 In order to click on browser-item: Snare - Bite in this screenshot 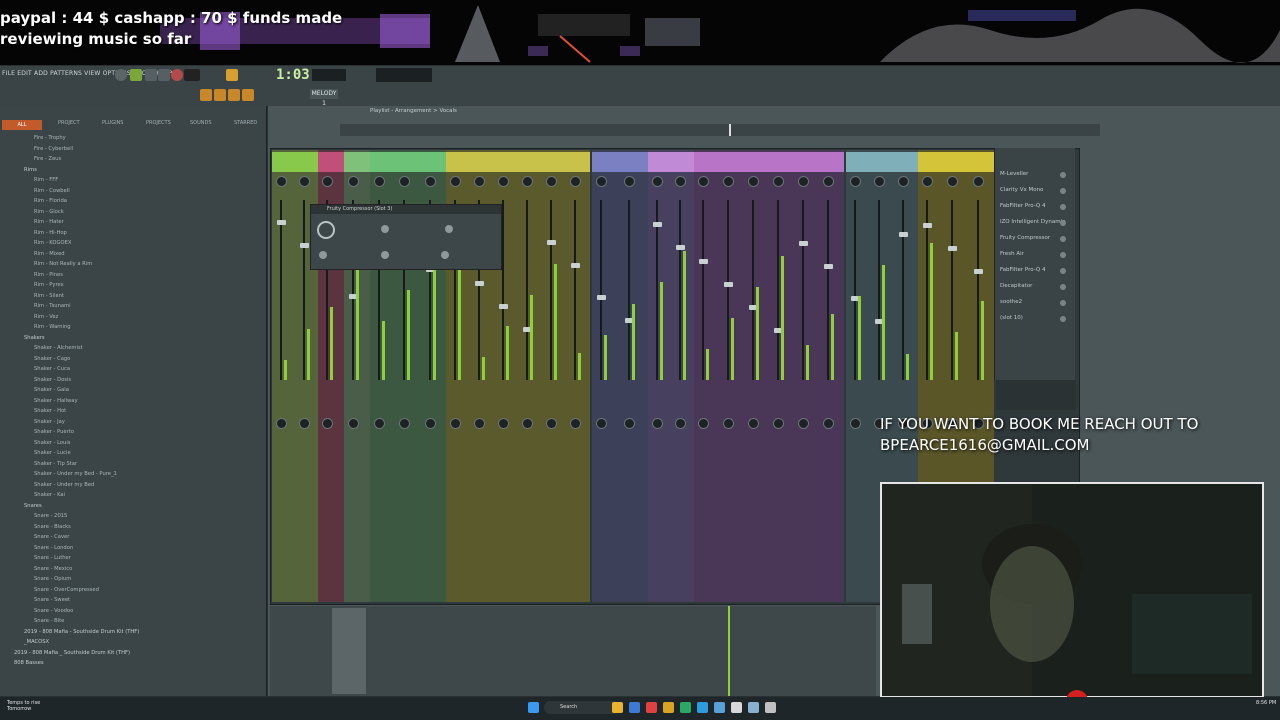, I will do `click(49, 621)`.